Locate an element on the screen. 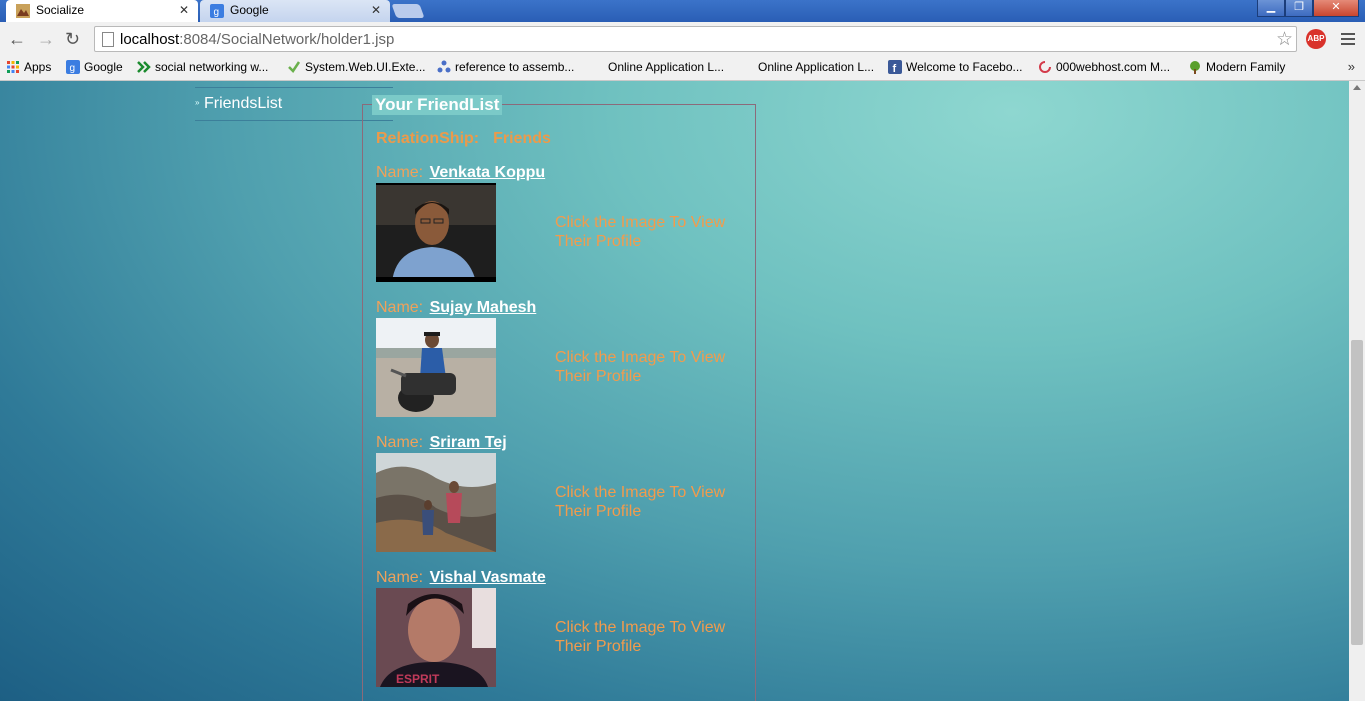 The height and width of the screenshot is (701, 1365). friend-name-row: Name: Sriram Tej is located at coordinates (441, 442).